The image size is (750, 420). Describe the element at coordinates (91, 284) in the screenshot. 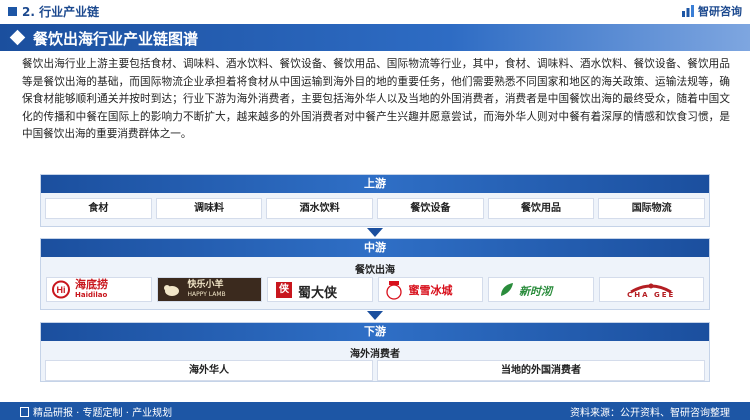

I see `haidilao-name: 海底捞` at that location.